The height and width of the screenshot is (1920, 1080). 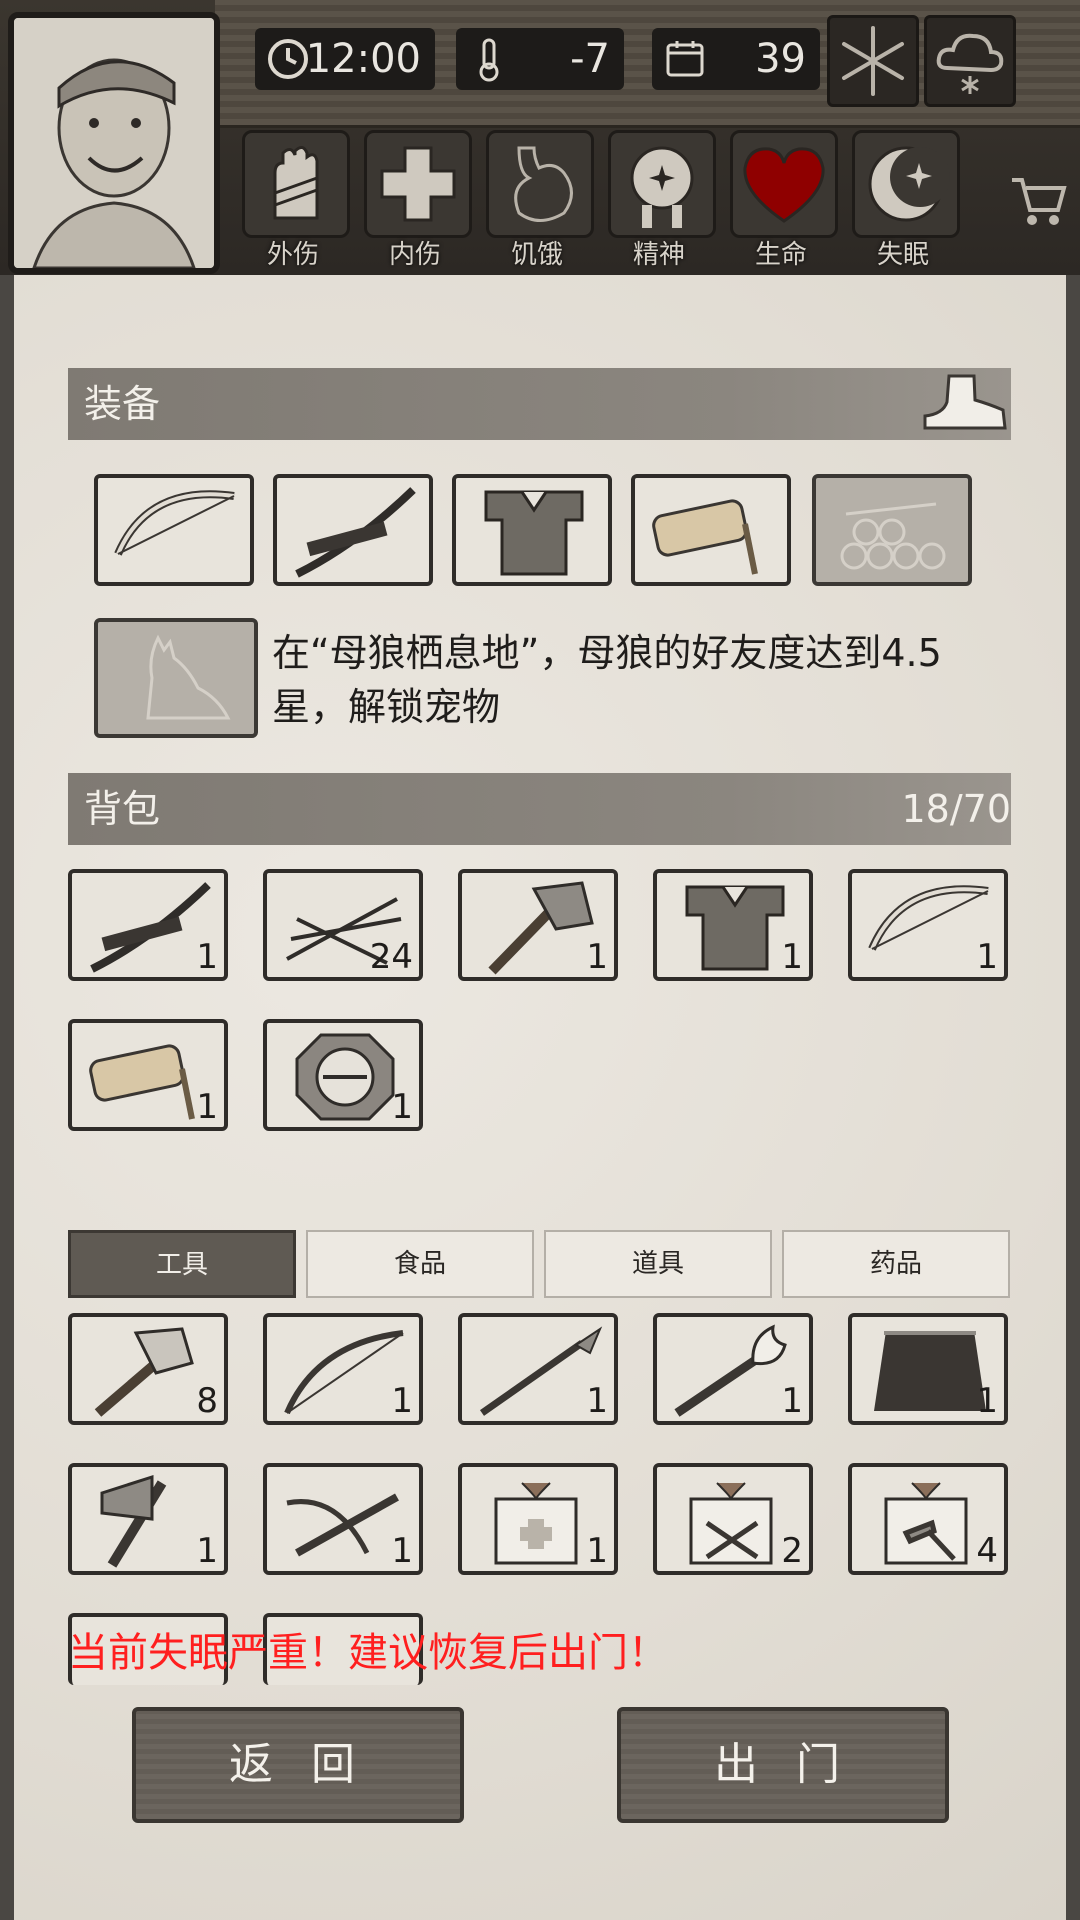 I want to click on moon-icon, so click(x=909, y=184).